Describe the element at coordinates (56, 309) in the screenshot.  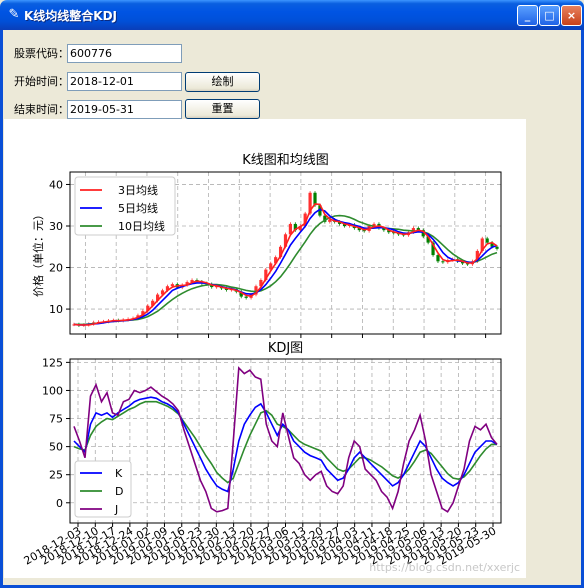
I see `kline-ytick-label: 10` at that location.